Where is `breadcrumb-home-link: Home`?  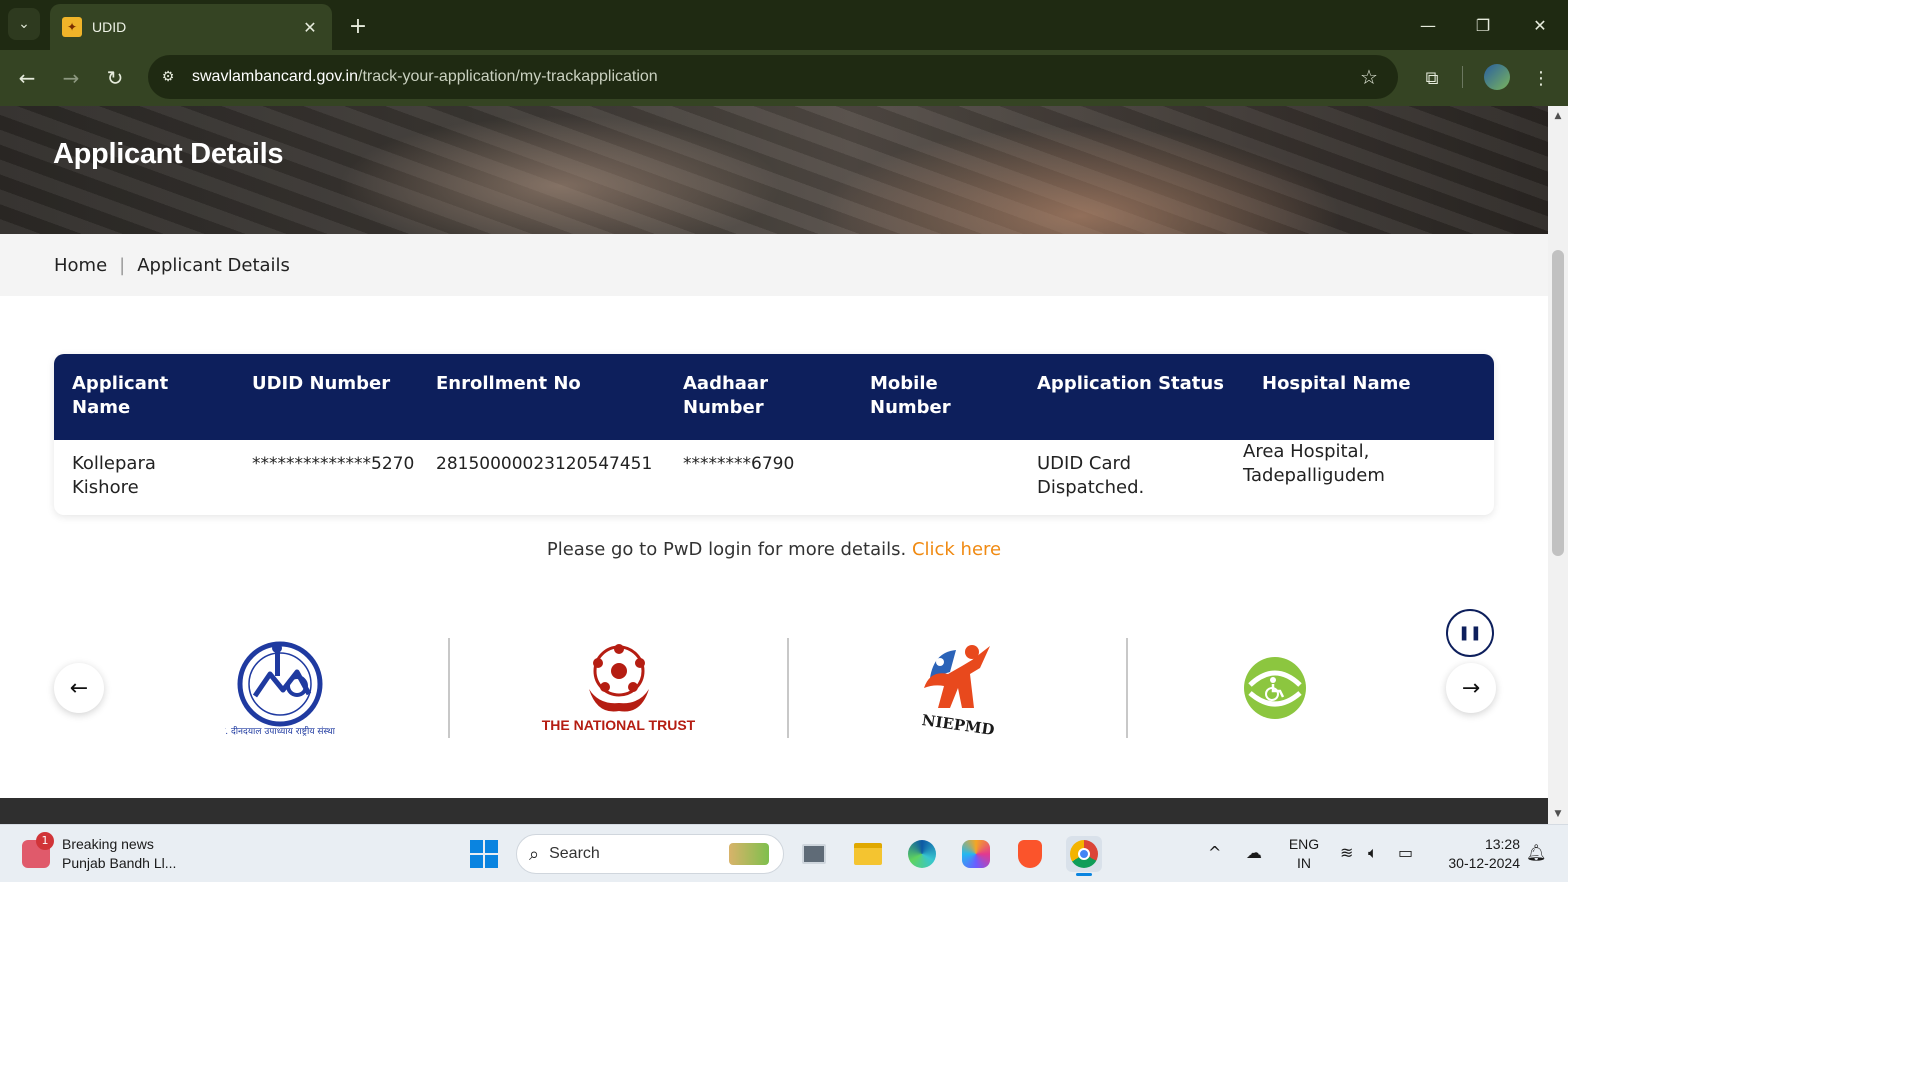 breadcrumb-home-link: Home is located at coordinates (80, 265).